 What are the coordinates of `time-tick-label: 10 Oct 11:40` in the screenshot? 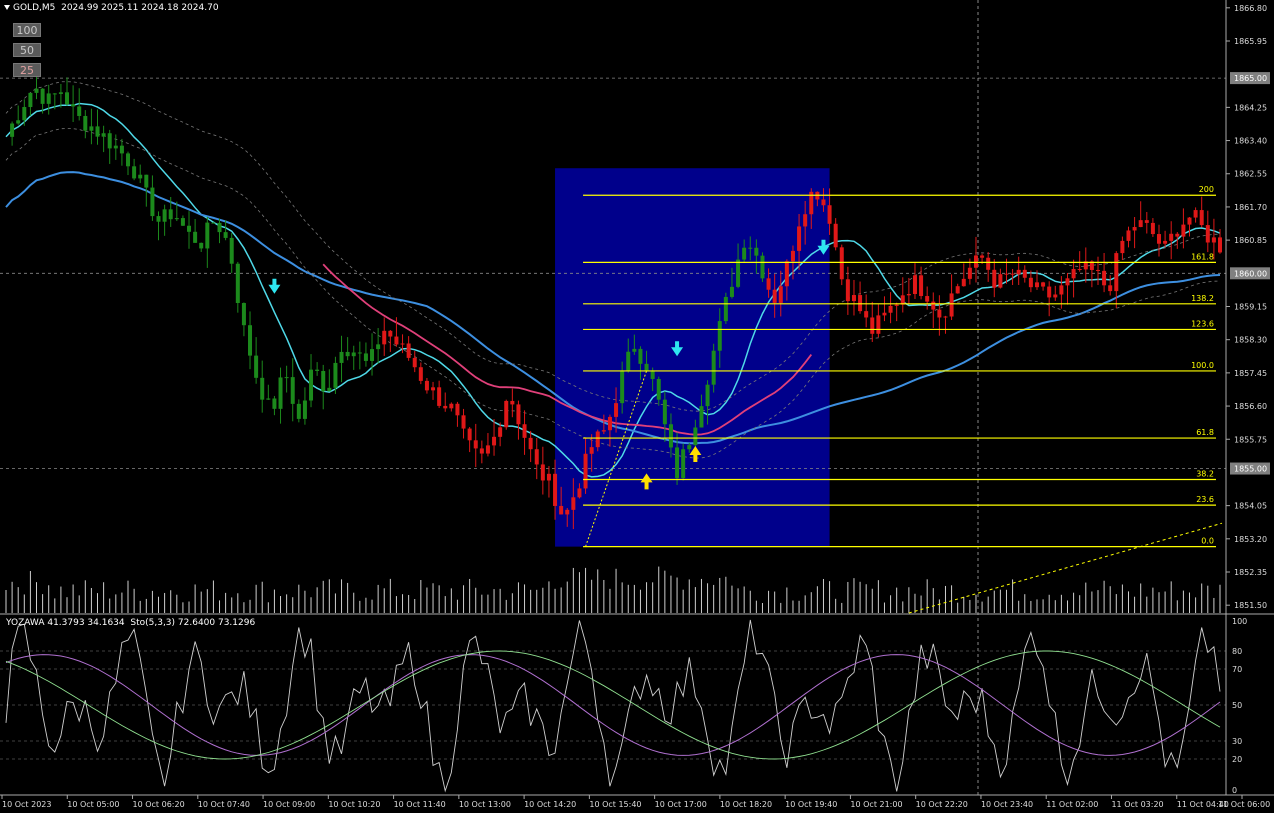 It's located at (420, 804).